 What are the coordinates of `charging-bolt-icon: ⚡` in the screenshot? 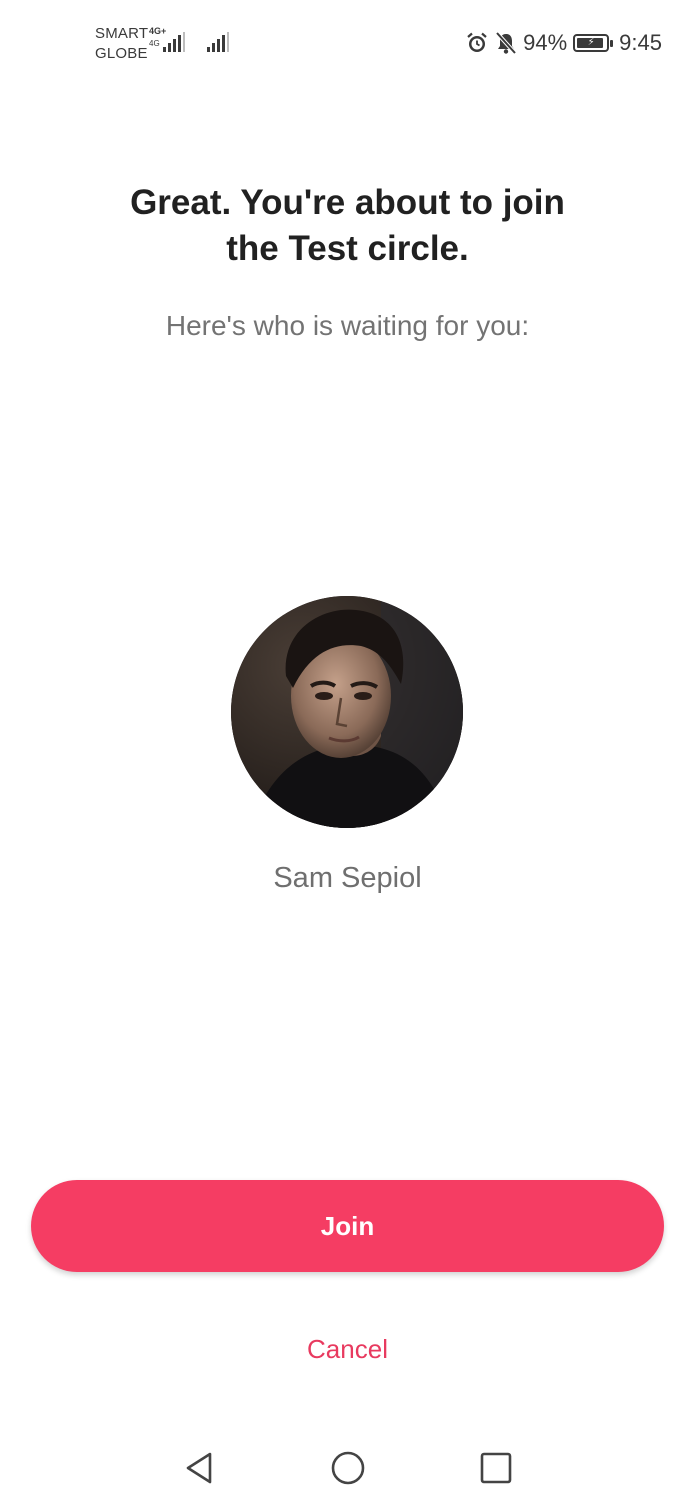 It's located at (591, 42).